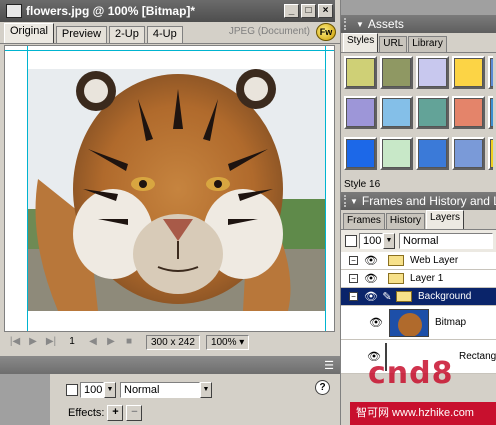  I want to click on tab-library: Library, so click(427, 44).